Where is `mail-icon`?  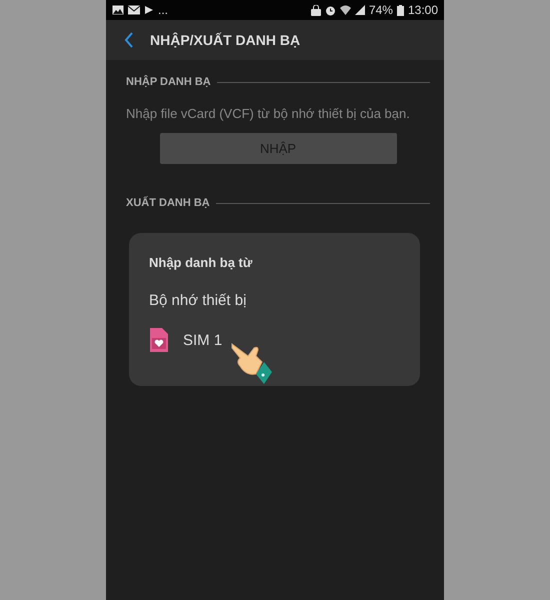 mail-icon is located at coordinates (134, 10).